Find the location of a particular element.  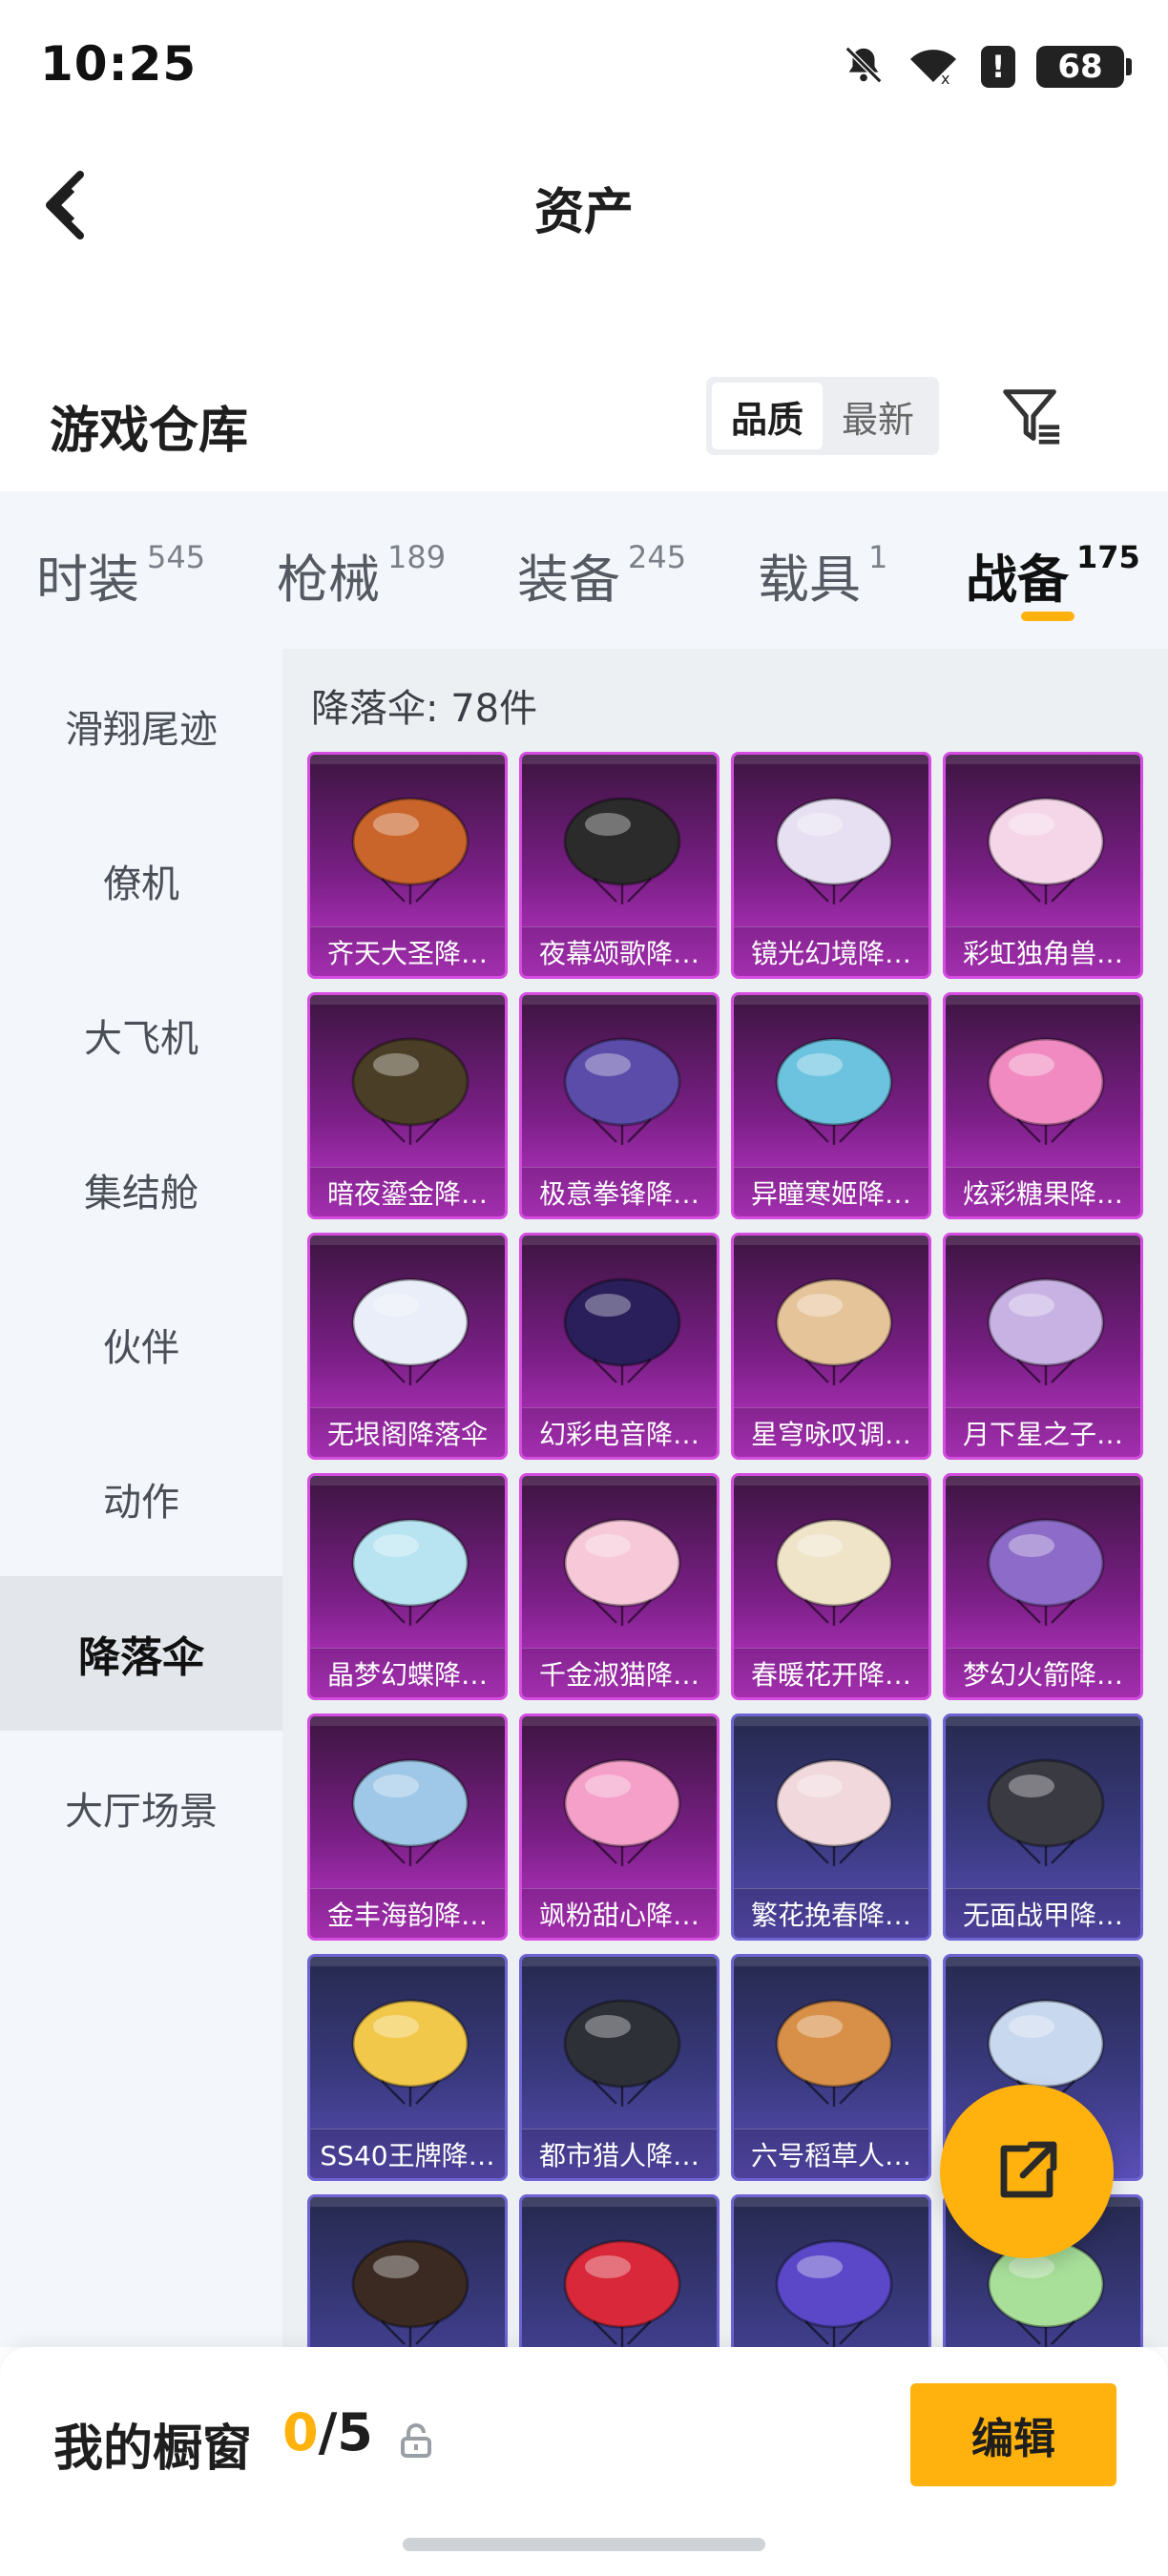

sidebar-item-glide-trail: 滑翔尾迹 is located at coordinates (141, 726).